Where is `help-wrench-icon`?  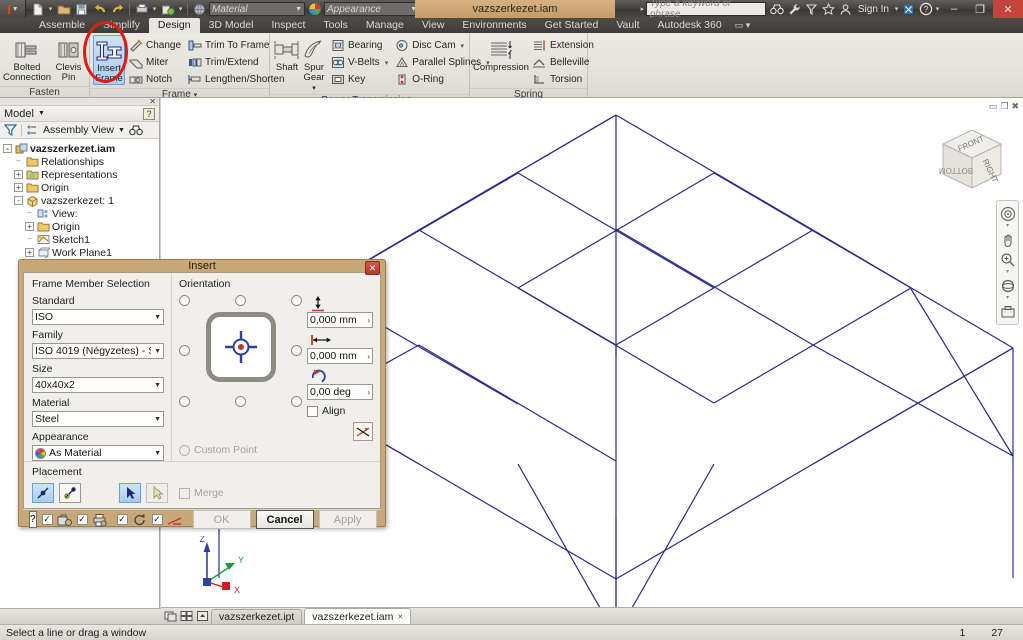
help-wrench-icon is located at coordinates (794, 9).